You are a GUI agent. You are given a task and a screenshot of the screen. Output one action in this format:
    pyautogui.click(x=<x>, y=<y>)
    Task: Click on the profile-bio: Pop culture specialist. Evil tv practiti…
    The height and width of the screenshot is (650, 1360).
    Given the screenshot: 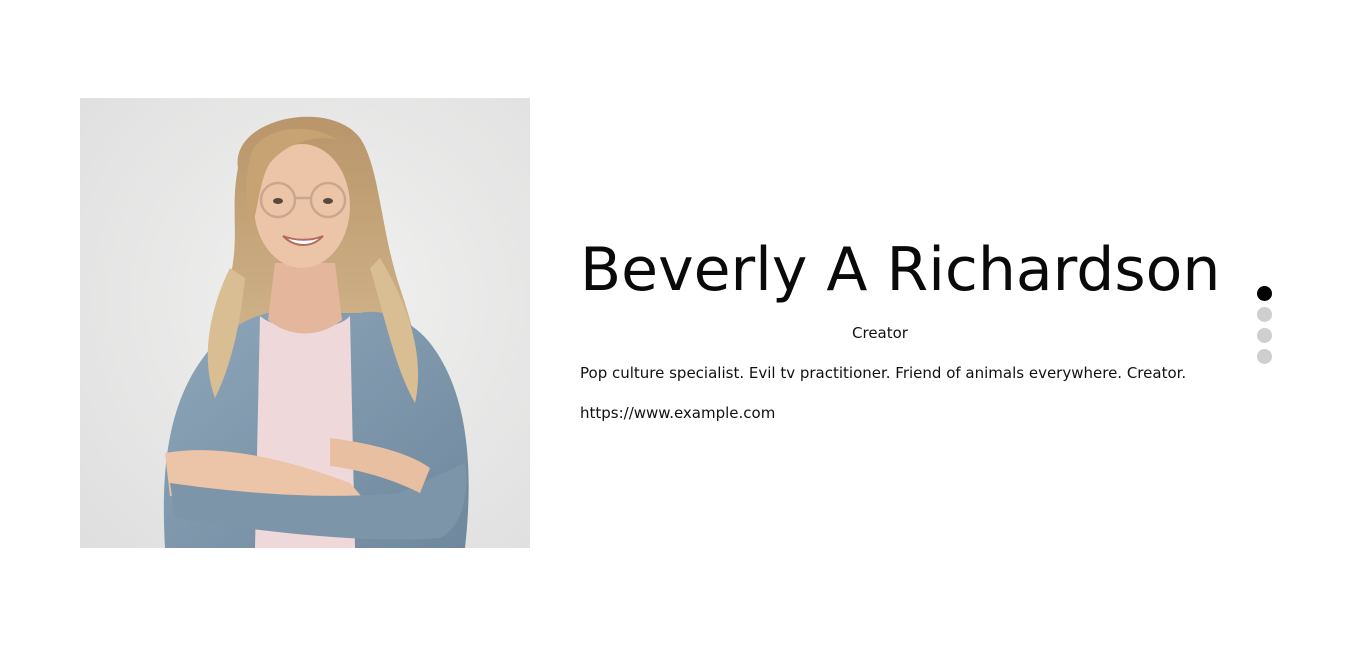 What is the action you would take?
    pyautogui.click(x=883, y=373)
    